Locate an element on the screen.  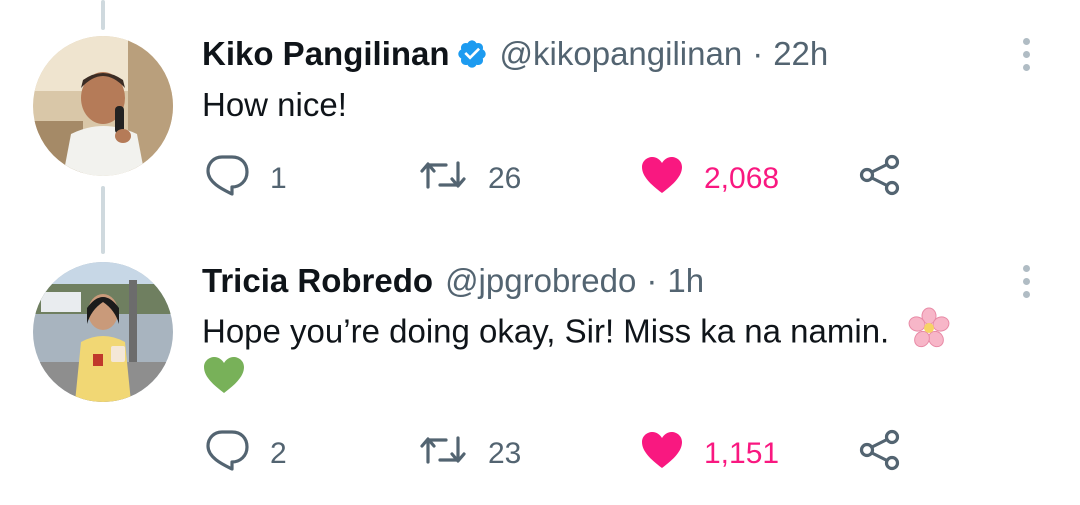
like-count: 1,151 is located at coordinates (742, 453).